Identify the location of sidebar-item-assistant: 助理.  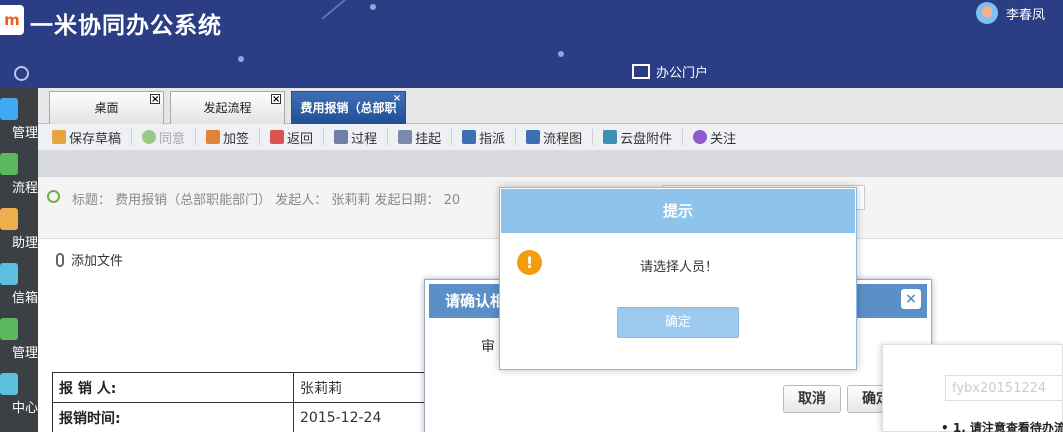
(19, 230).